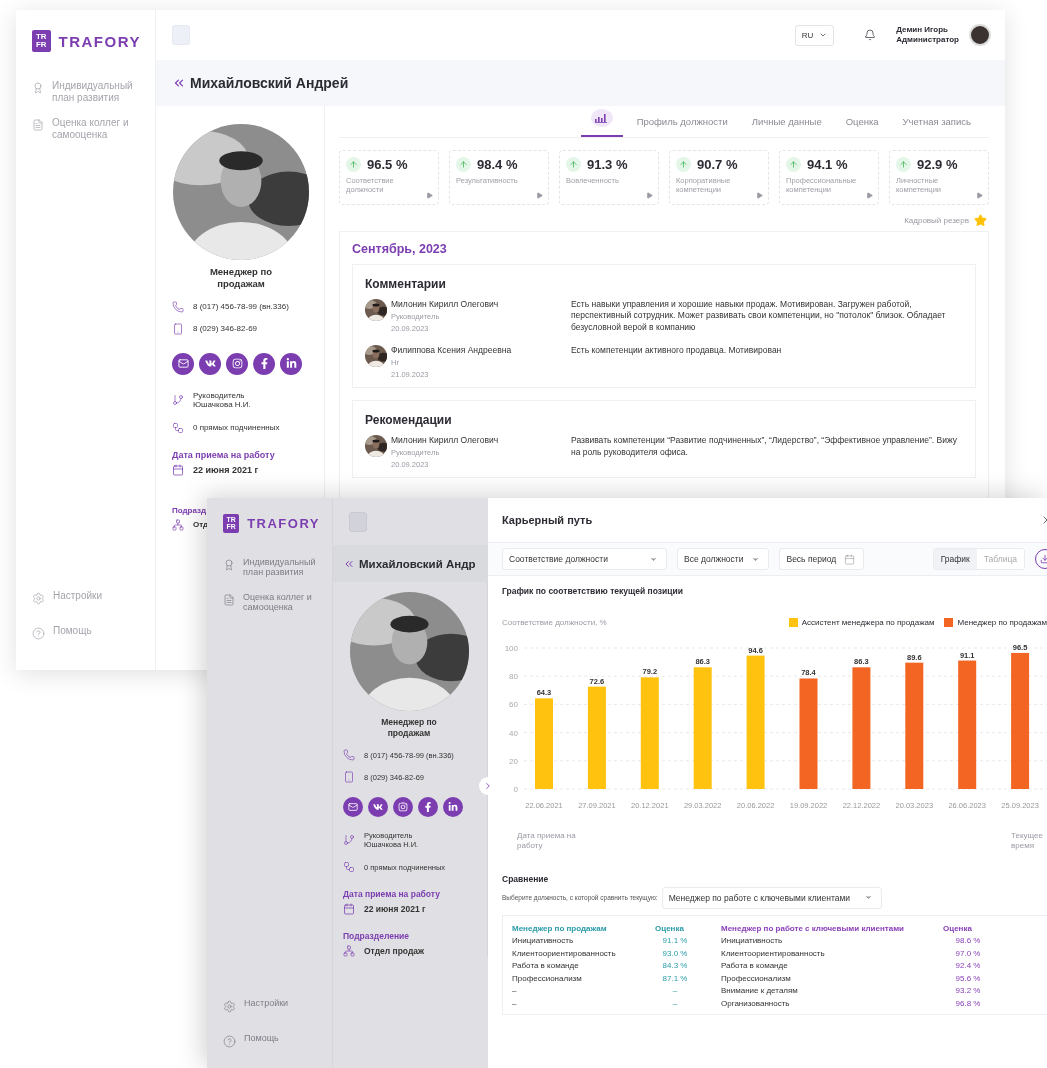  What do you see at coordinates (936, 126) in the screenshot?
I see `tab: Учетная запись` at bounding box center [936, 126].